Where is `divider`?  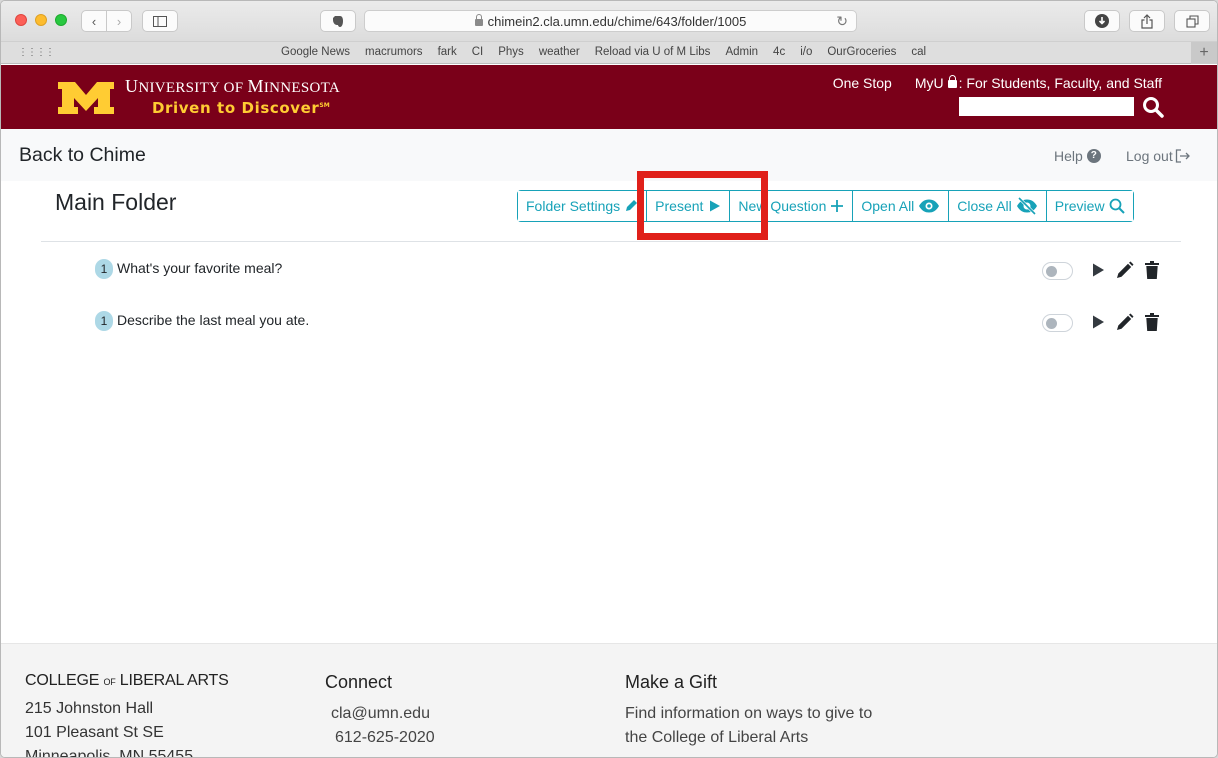
divider is located at coordinates (611, 241).